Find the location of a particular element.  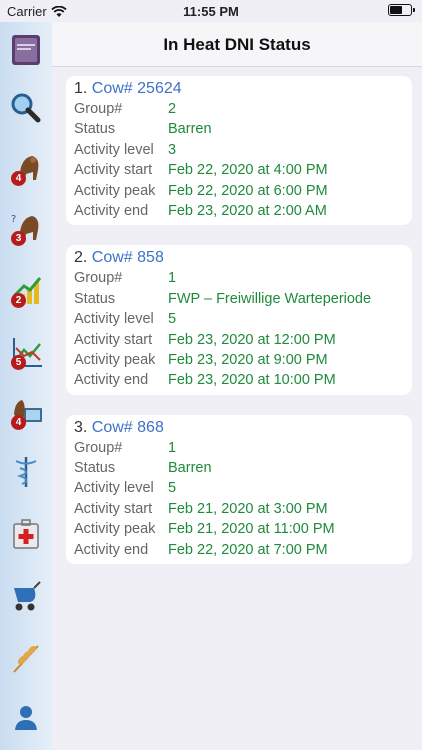

detail-row: Activity end Feb 22, 2020 at 7:00 PM is located at coordinates (239, 550).